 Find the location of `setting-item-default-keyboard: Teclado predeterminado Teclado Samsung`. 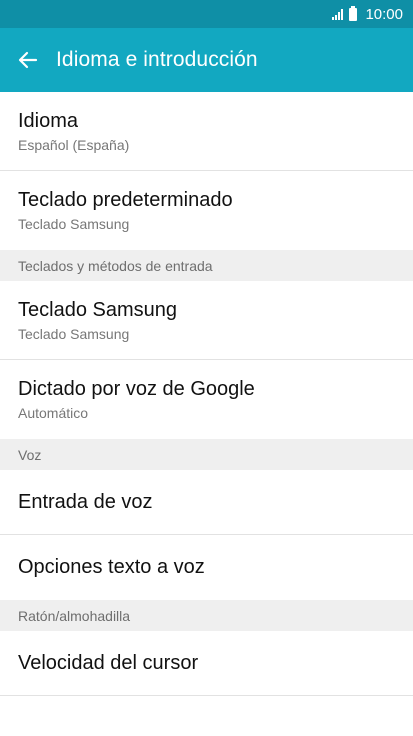

setting-item-default-keyboard: Teclado predeterminado Teclado Samsung is located at coordinates (206, 210).